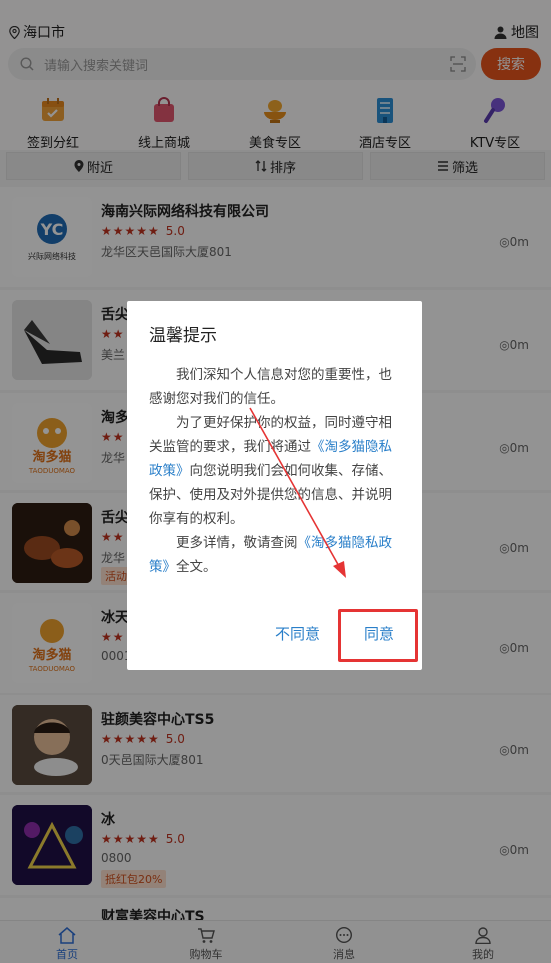 The height and width of the screenshot is (963, 551). I want to click on dialog-paragraph: 更多详情，敬请查阅《淘多猫隐私政策》全文。, so click(270, 555).